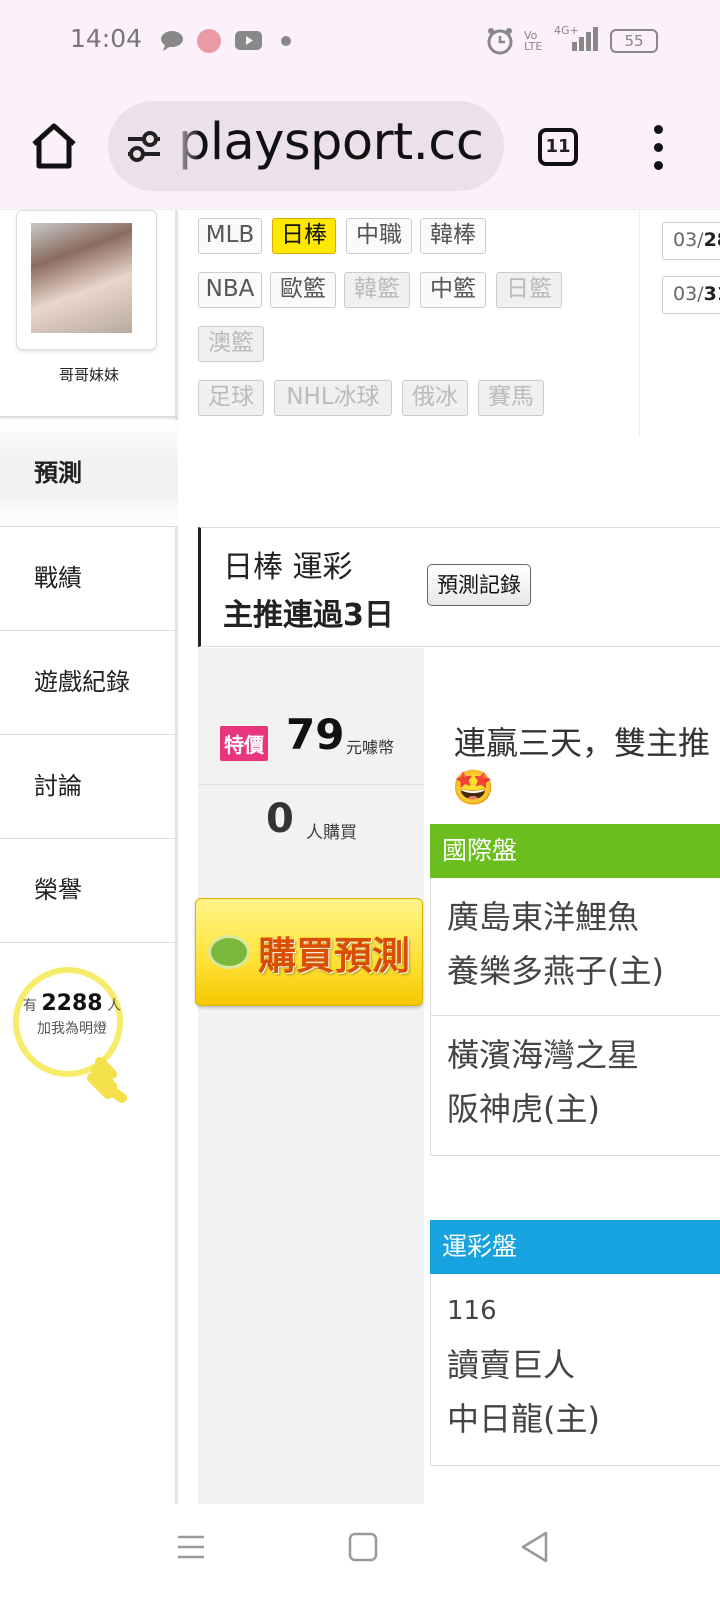 This screenshot has height=1604, width=720. I want to click on battery-level: 55, so click(634, 41).